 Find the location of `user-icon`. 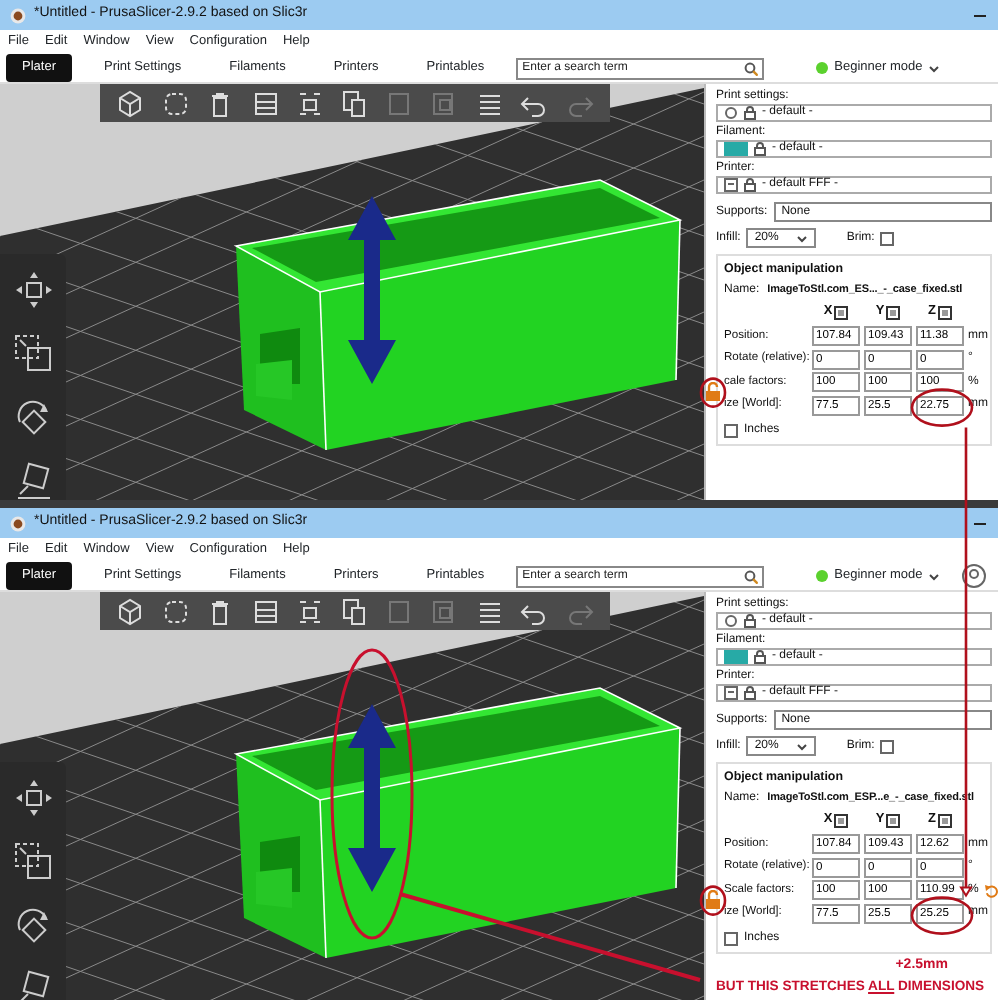

user-icon is located at coordinates (974, 576).